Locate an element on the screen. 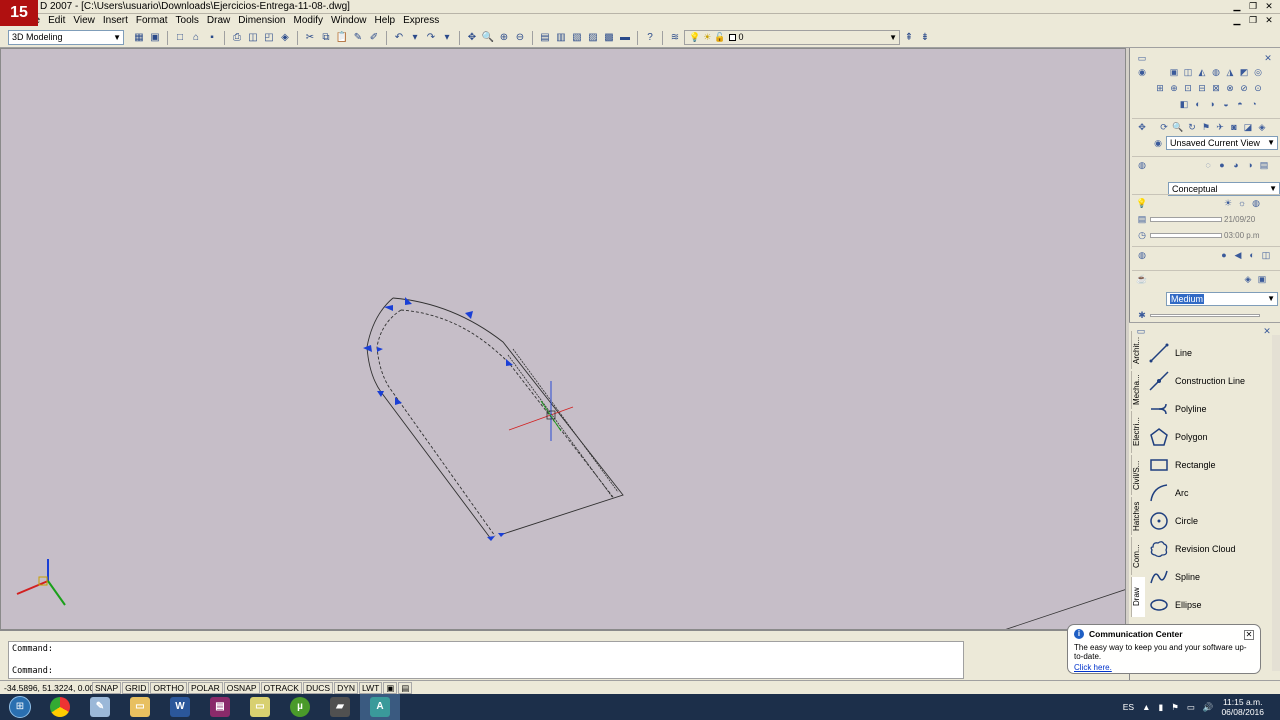 This screenshot has width=1280, height=720. workspace-settings-icon: ▦ is located at coordinates (139, 38).